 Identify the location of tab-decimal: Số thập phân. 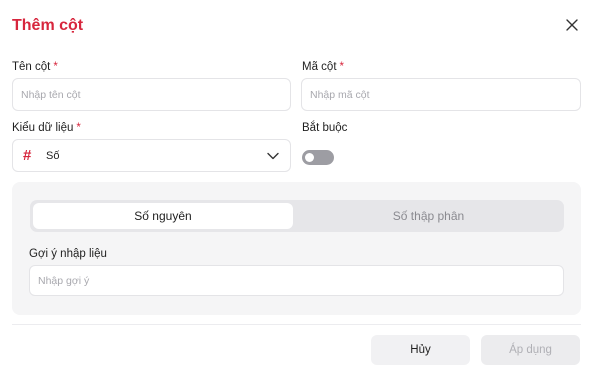
(428, 216).